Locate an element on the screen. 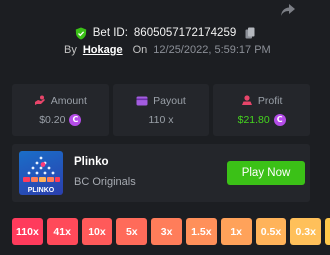 The image size is (330, 255). multiplier-slot-partial is located at coordinates (327, 231).